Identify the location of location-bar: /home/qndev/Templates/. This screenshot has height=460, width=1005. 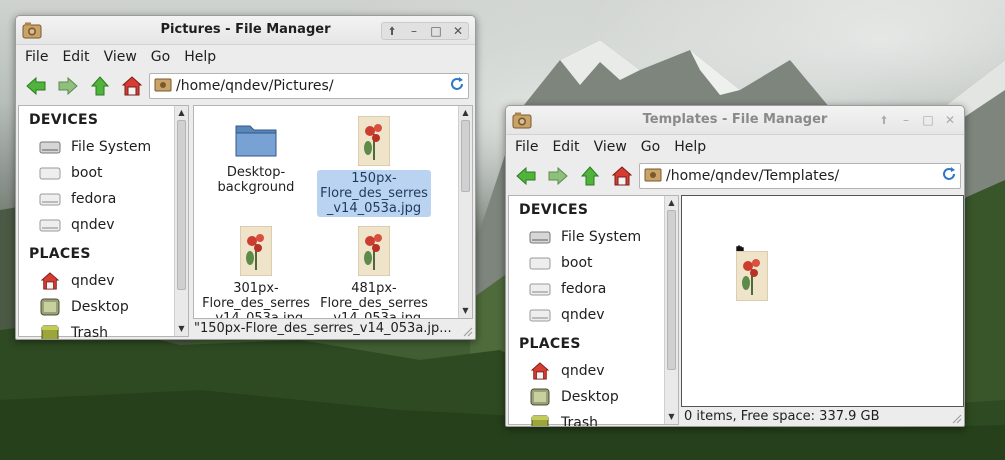
(800, 176).